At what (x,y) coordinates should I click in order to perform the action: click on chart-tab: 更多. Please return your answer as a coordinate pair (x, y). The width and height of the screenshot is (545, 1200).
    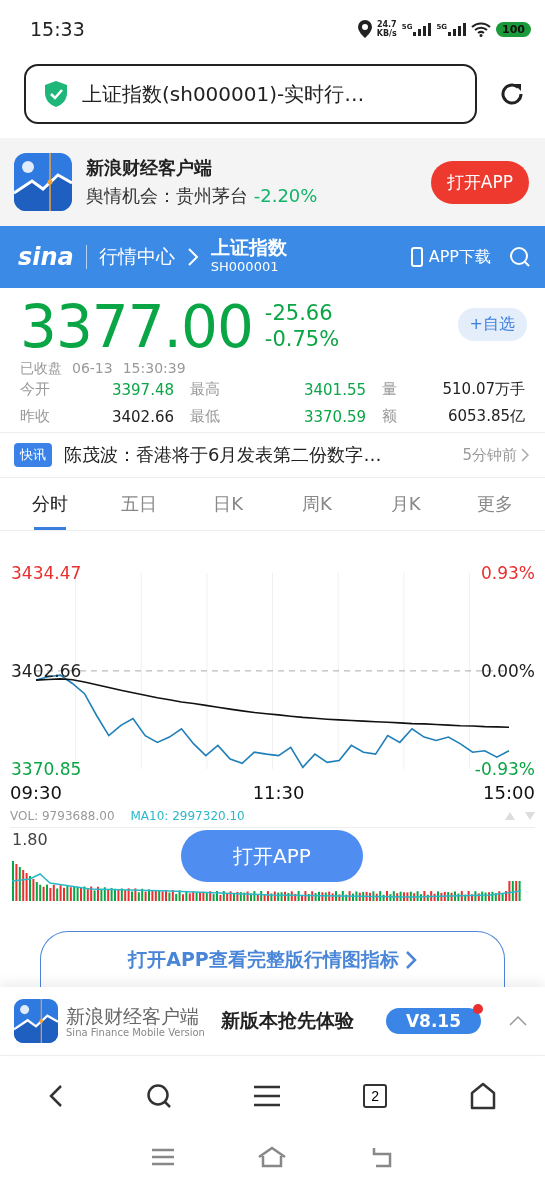
    Looking at the image, I should click on (494, 504).